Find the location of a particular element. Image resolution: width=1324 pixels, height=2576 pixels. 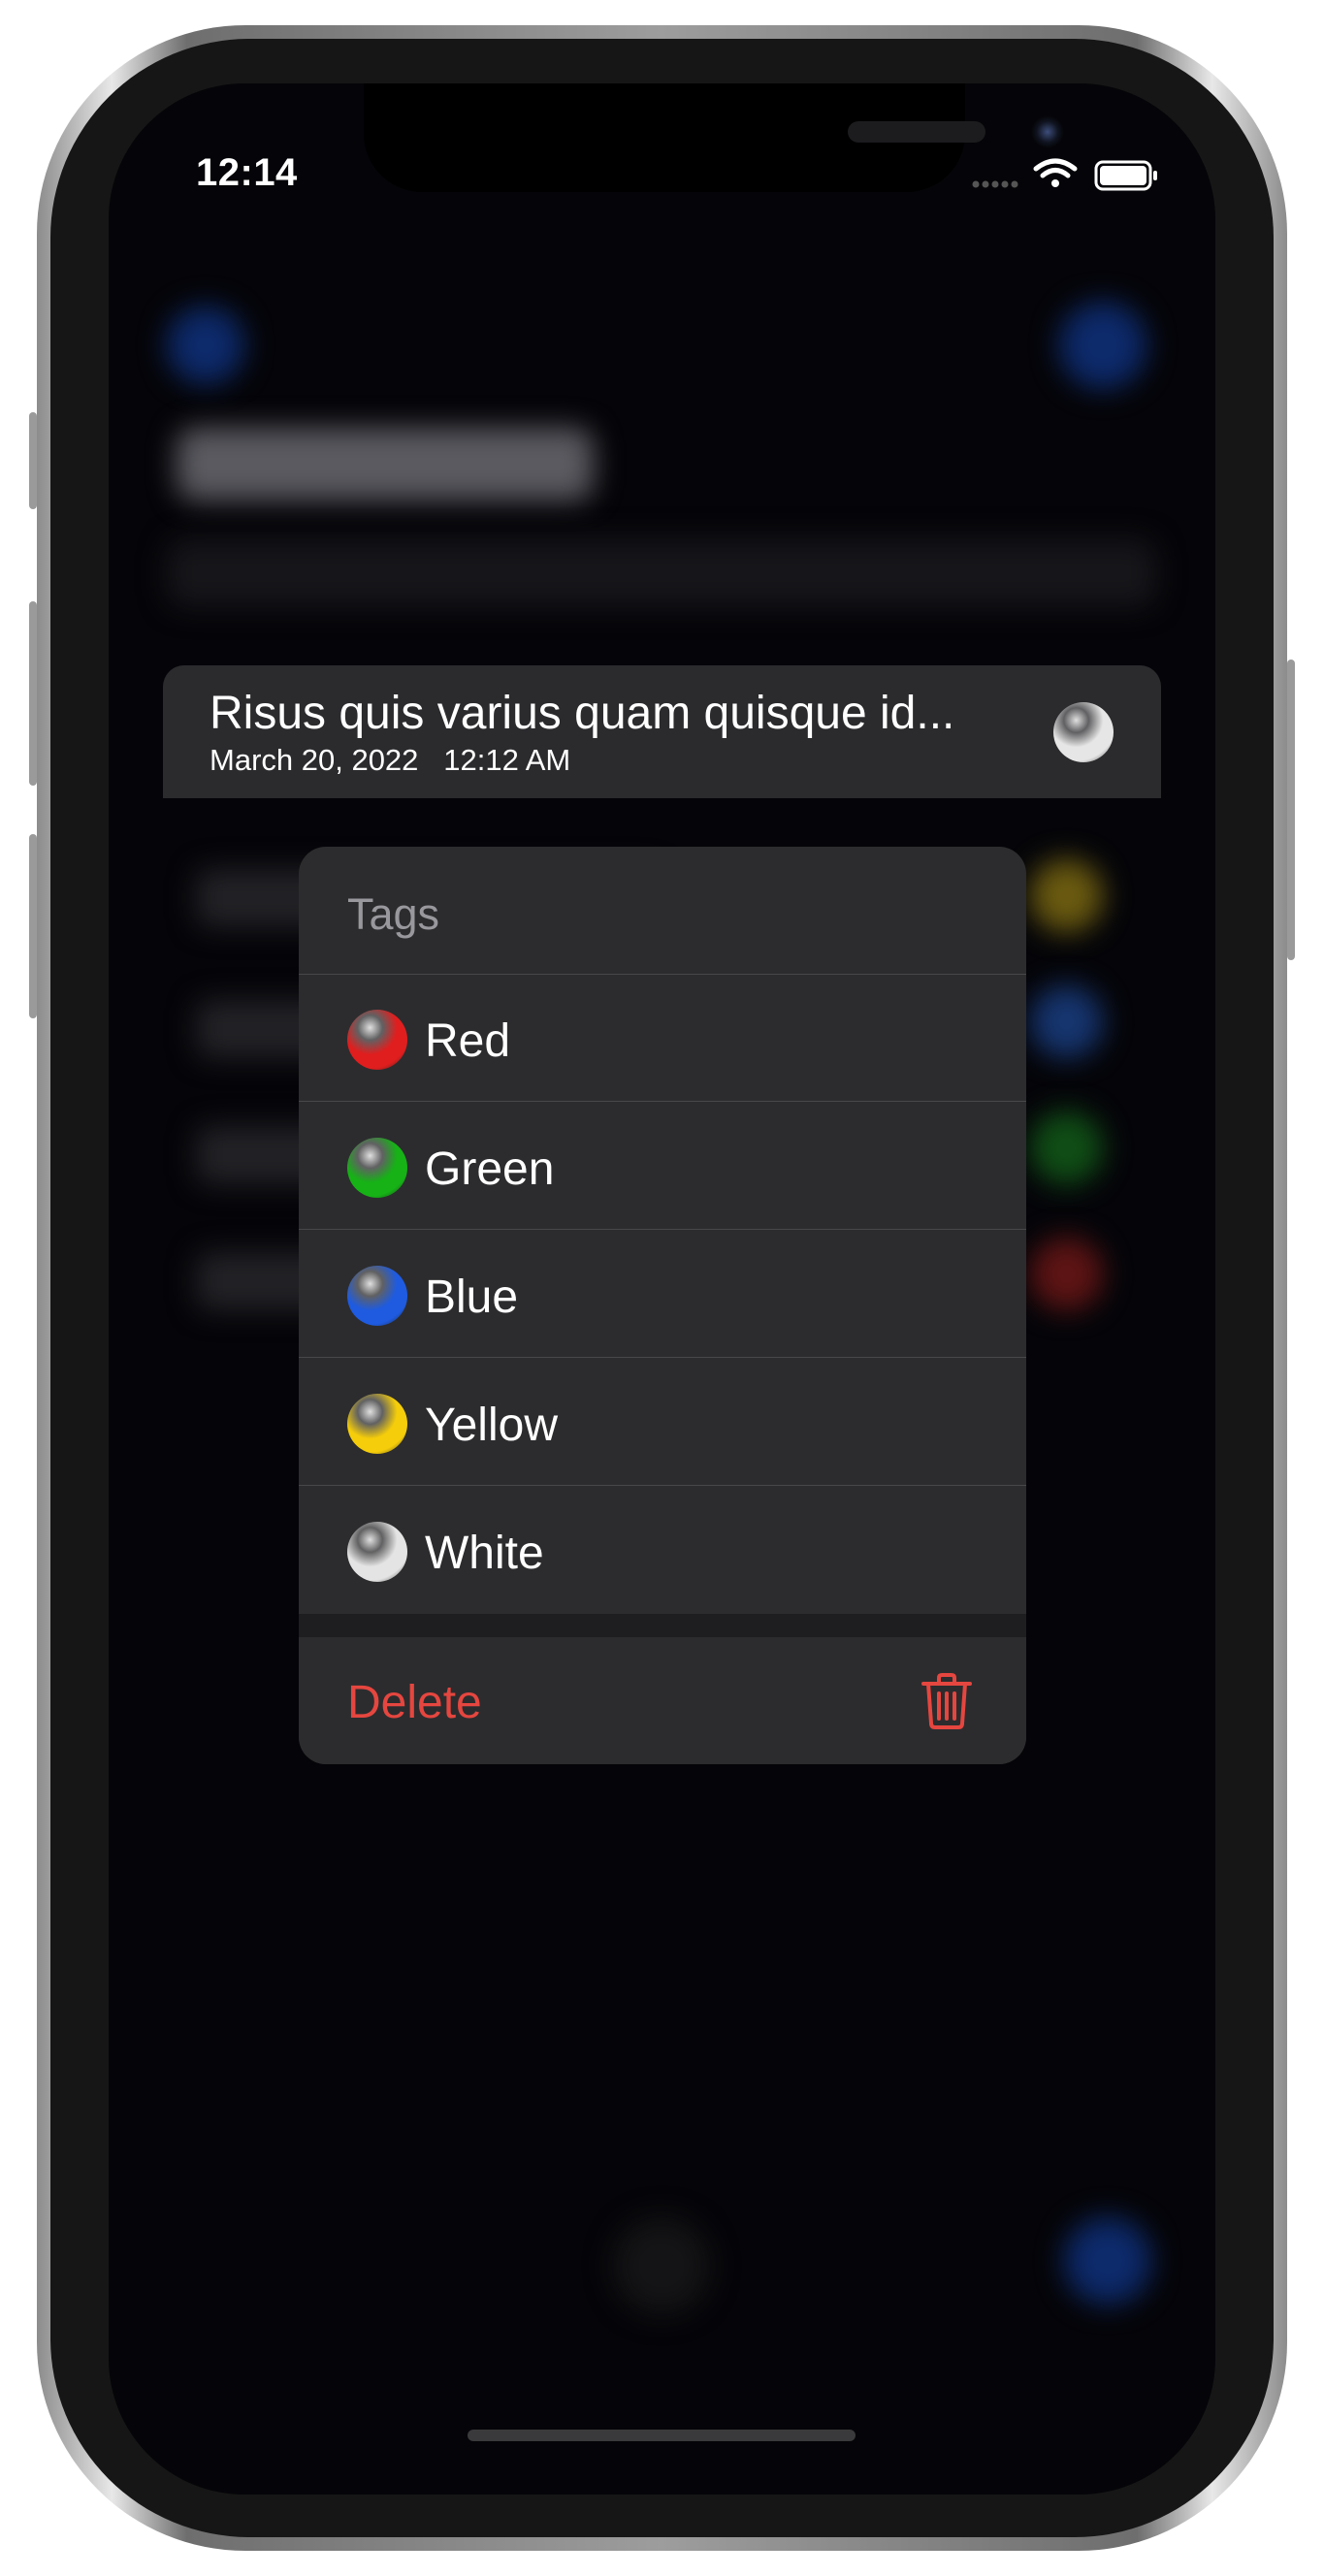

menu-section-header: Tags is located at coordinates (662, 911).